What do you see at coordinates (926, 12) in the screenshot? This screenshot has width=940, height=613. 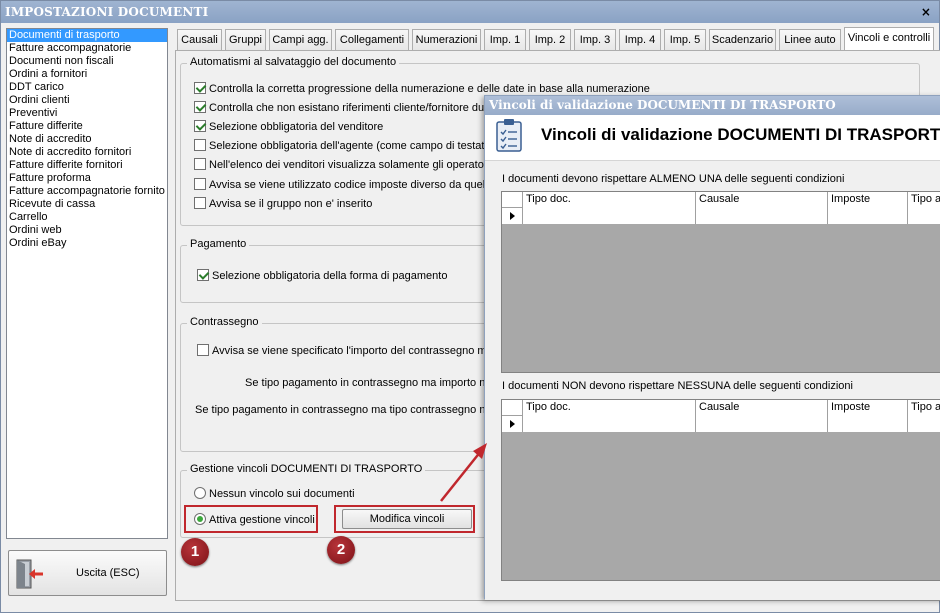 I see `close-icon: ×` at bounding box center [926, 12].